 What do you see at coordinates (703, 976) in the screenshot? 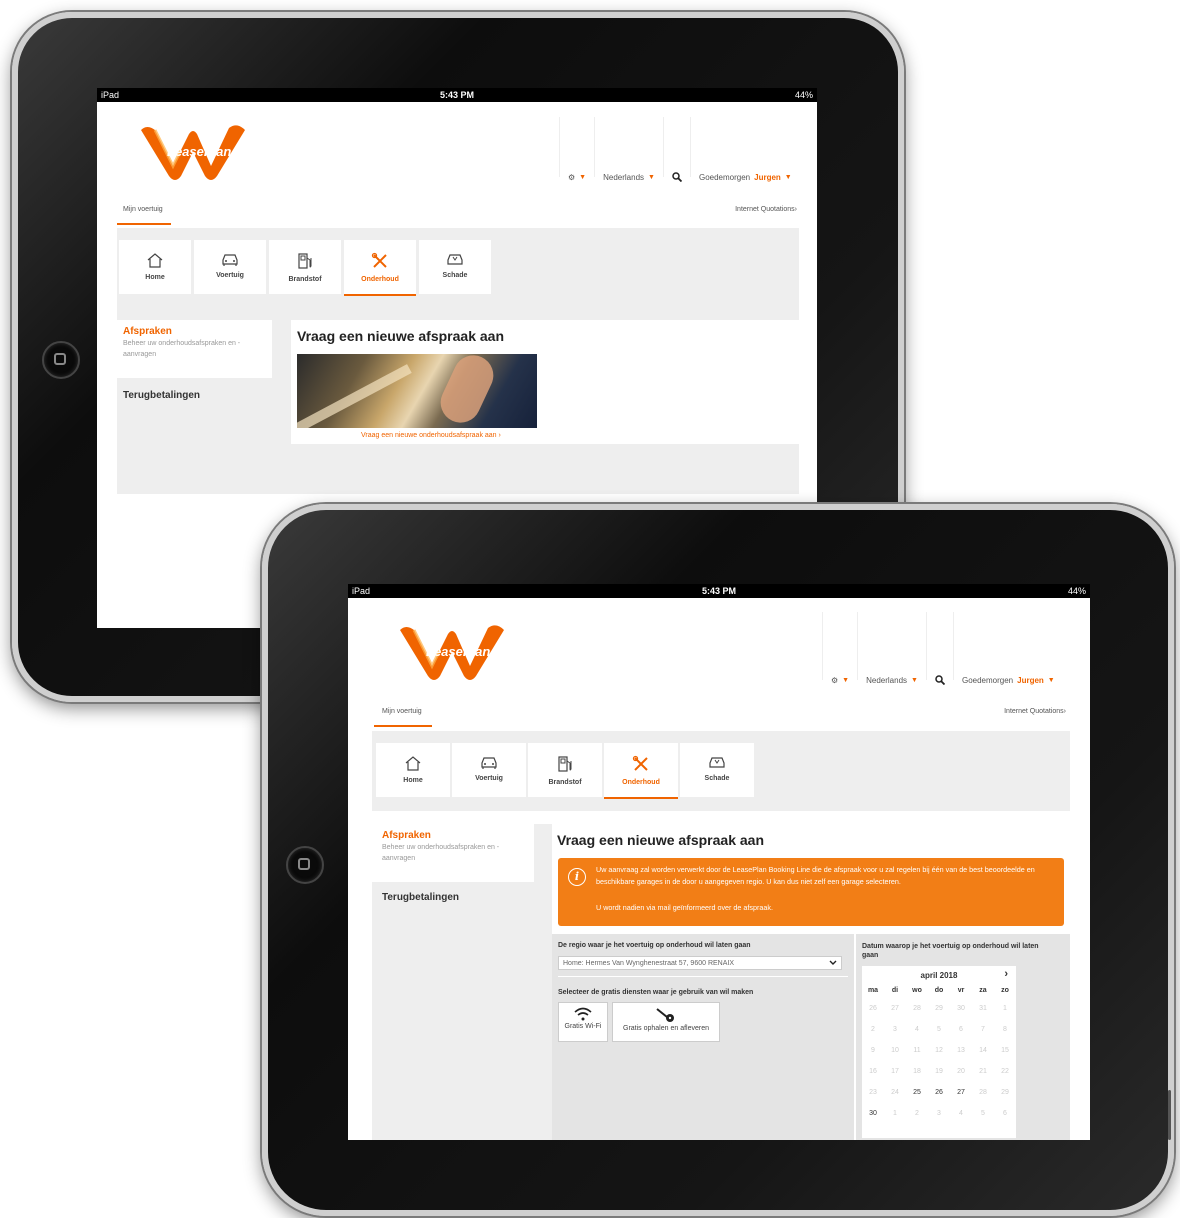
I see `divider` at bounding box center [703, 976].